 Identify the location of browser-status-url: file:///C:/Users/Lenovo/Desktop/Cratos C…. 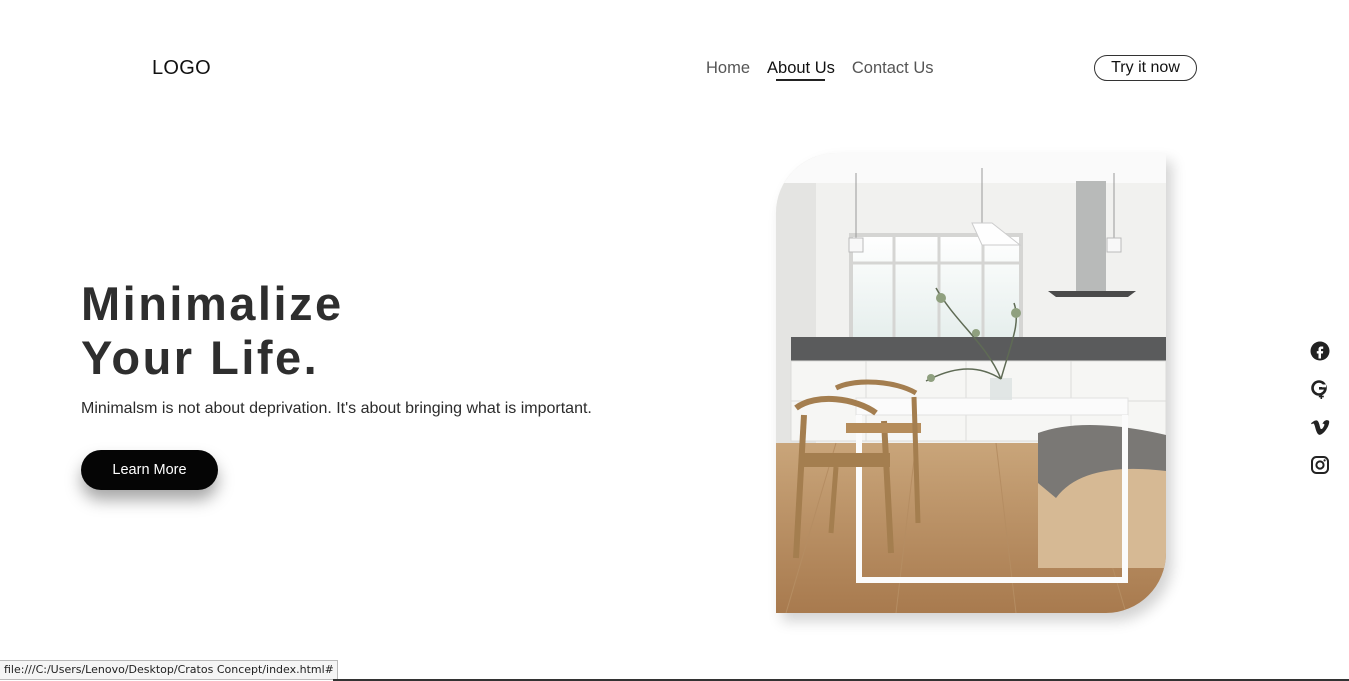
(169, 670).